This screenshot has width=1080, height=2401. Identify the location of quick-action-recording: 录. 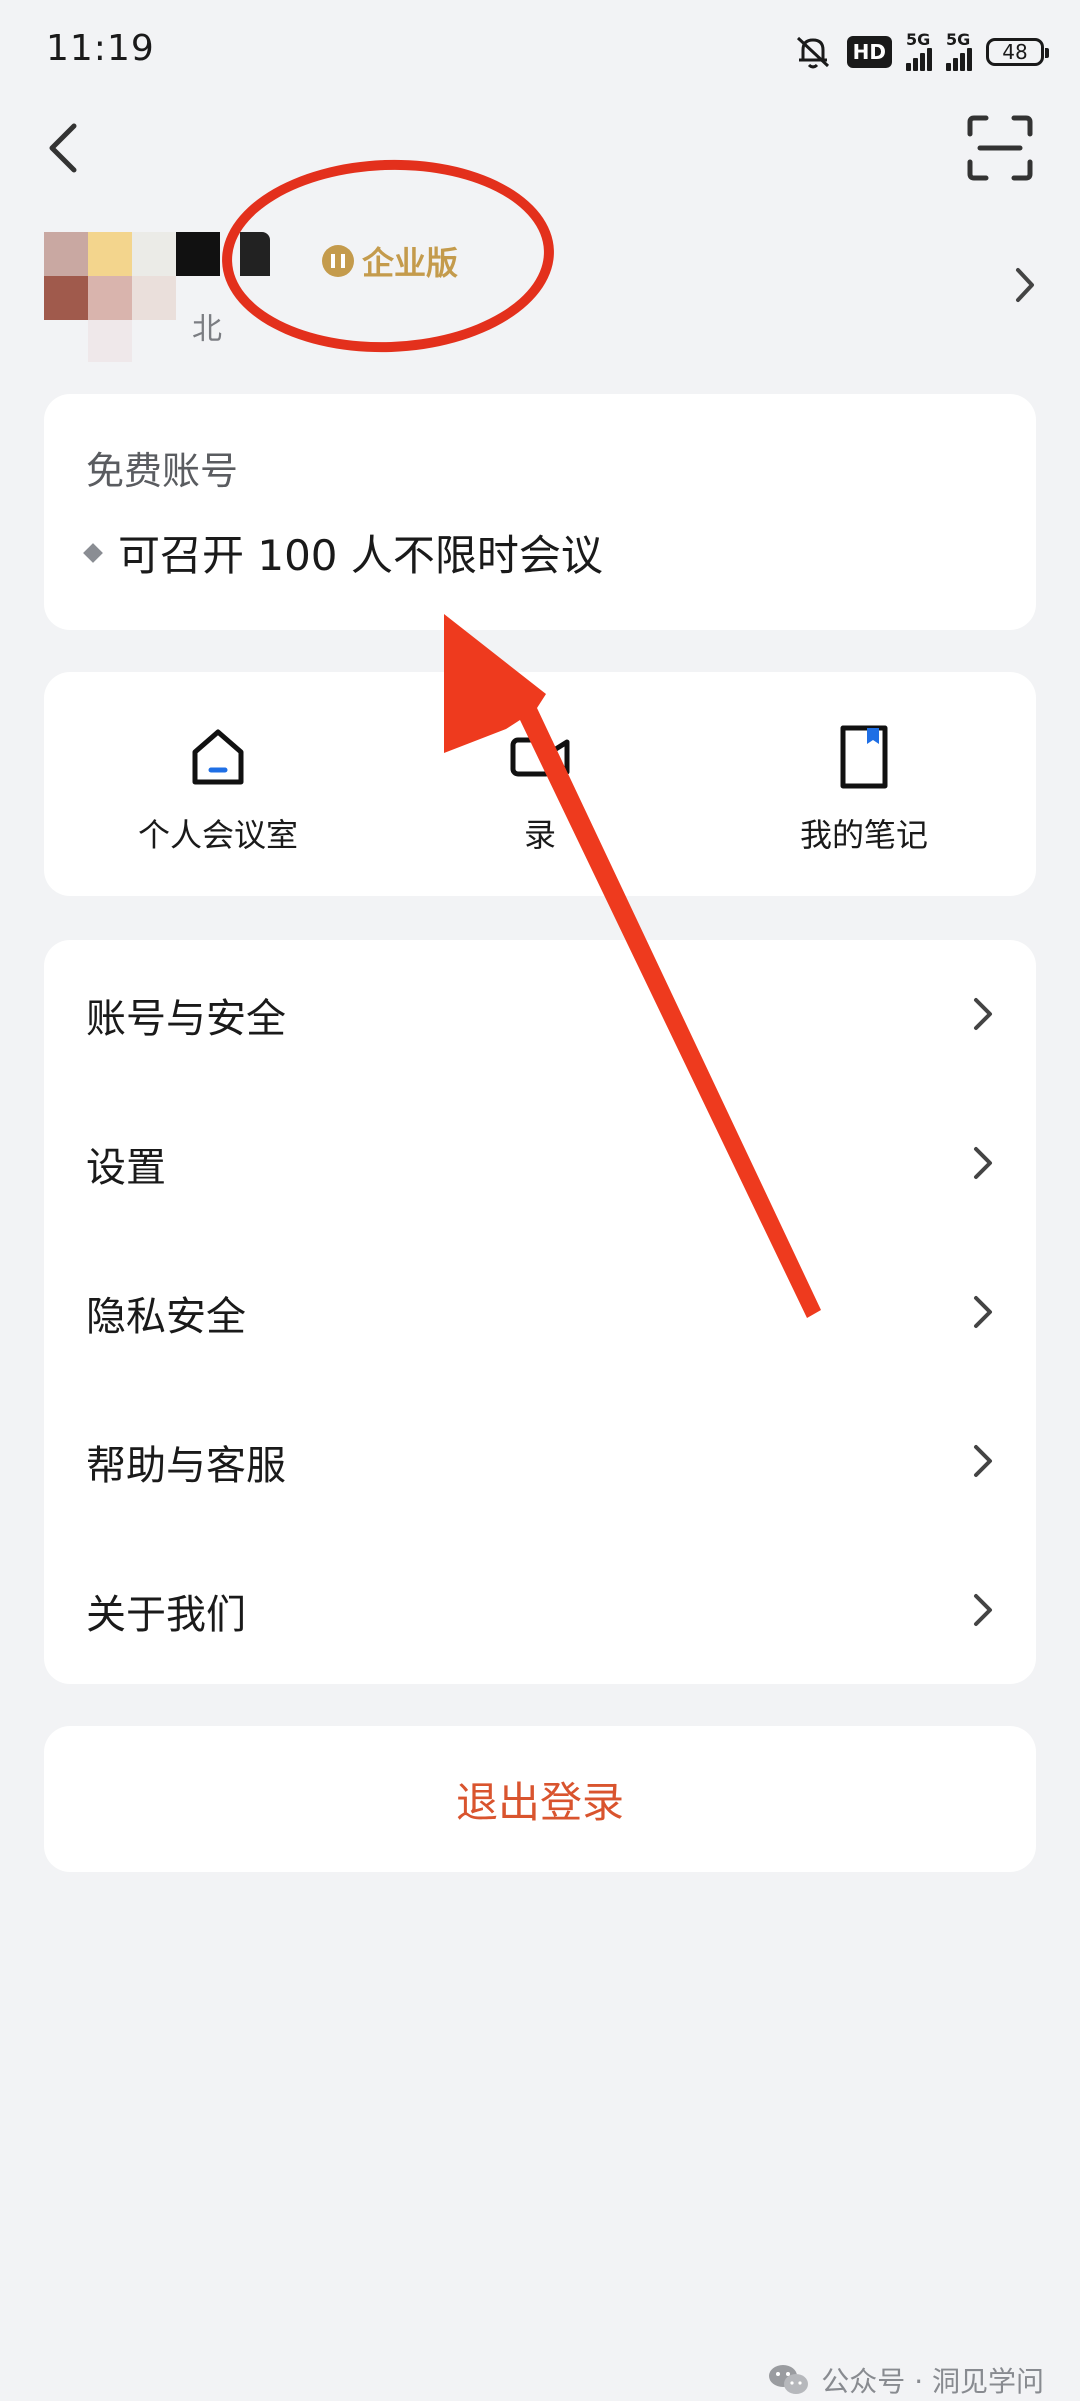
(540, 789).